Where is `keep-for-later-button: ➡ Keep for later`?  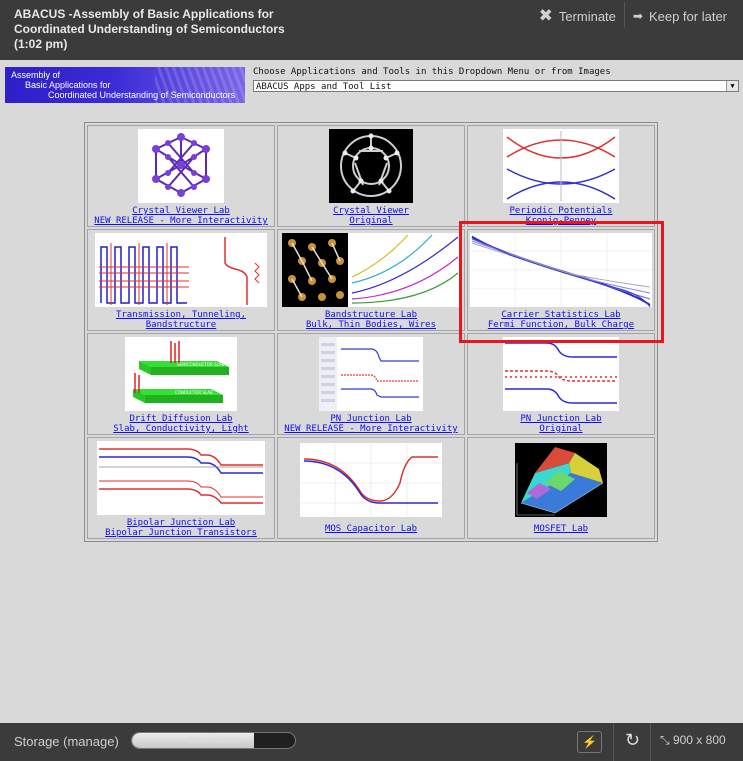
keep-for-later-button: ➡ Keep for later is located at coordinates (680, 16).